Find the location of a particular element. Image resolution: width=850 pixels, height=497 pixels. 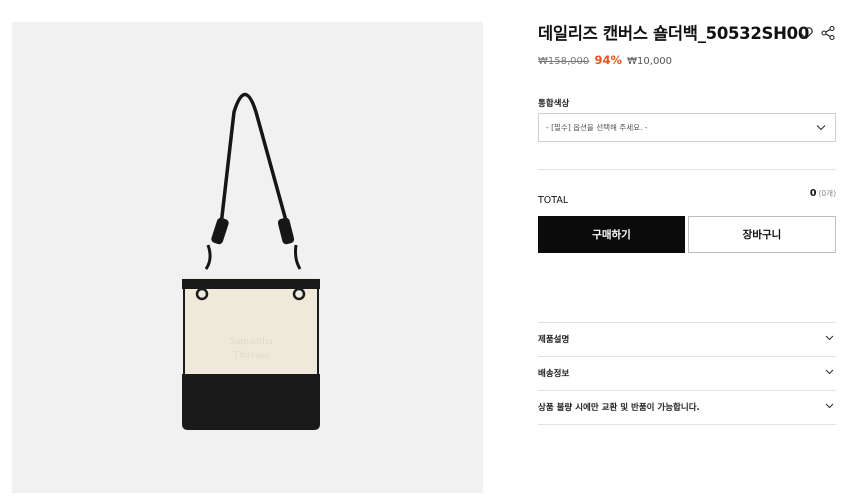

strap-knot-left is located at coordinates (216, 243).